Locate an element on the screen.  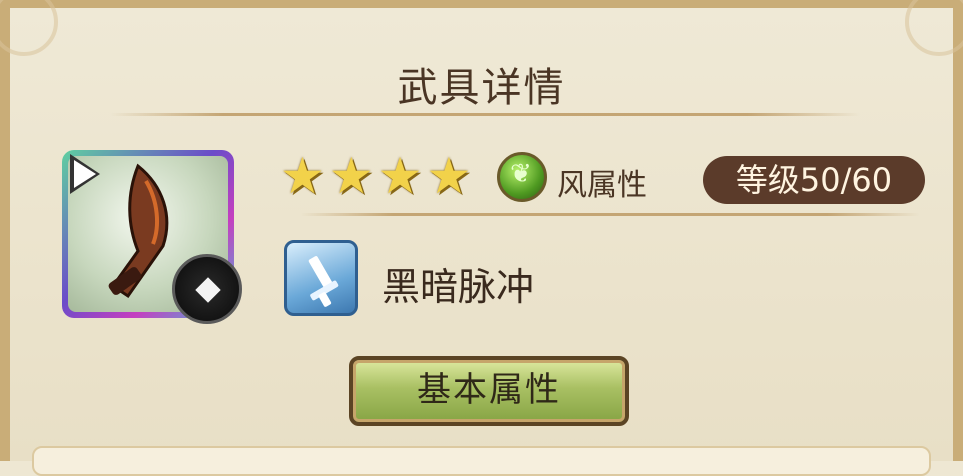
level-badge: 等级50/60 is located at coordinates (814, 180).